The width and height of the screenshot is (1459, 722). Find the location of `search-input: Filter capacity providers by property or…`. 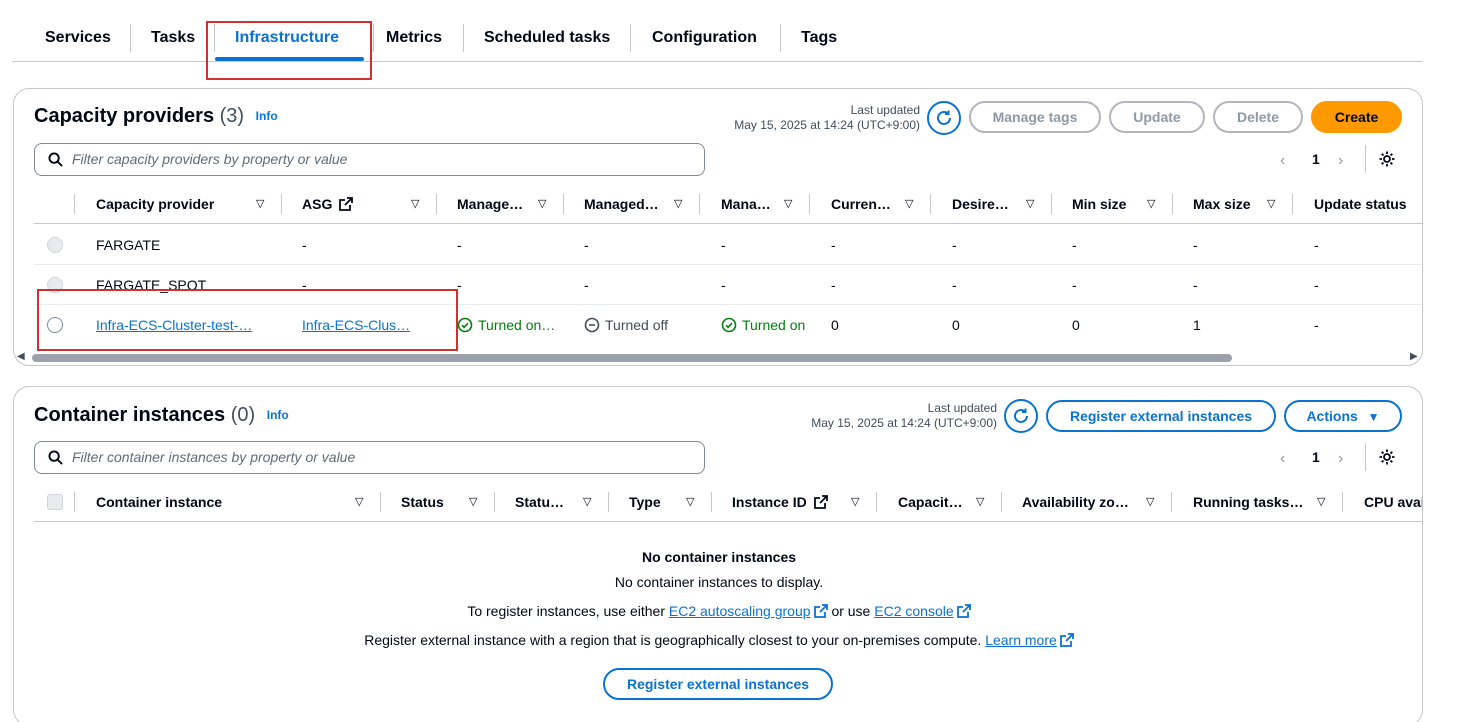

search-input: Filter capacity providers by property or… is located at coordinates (369, 159).